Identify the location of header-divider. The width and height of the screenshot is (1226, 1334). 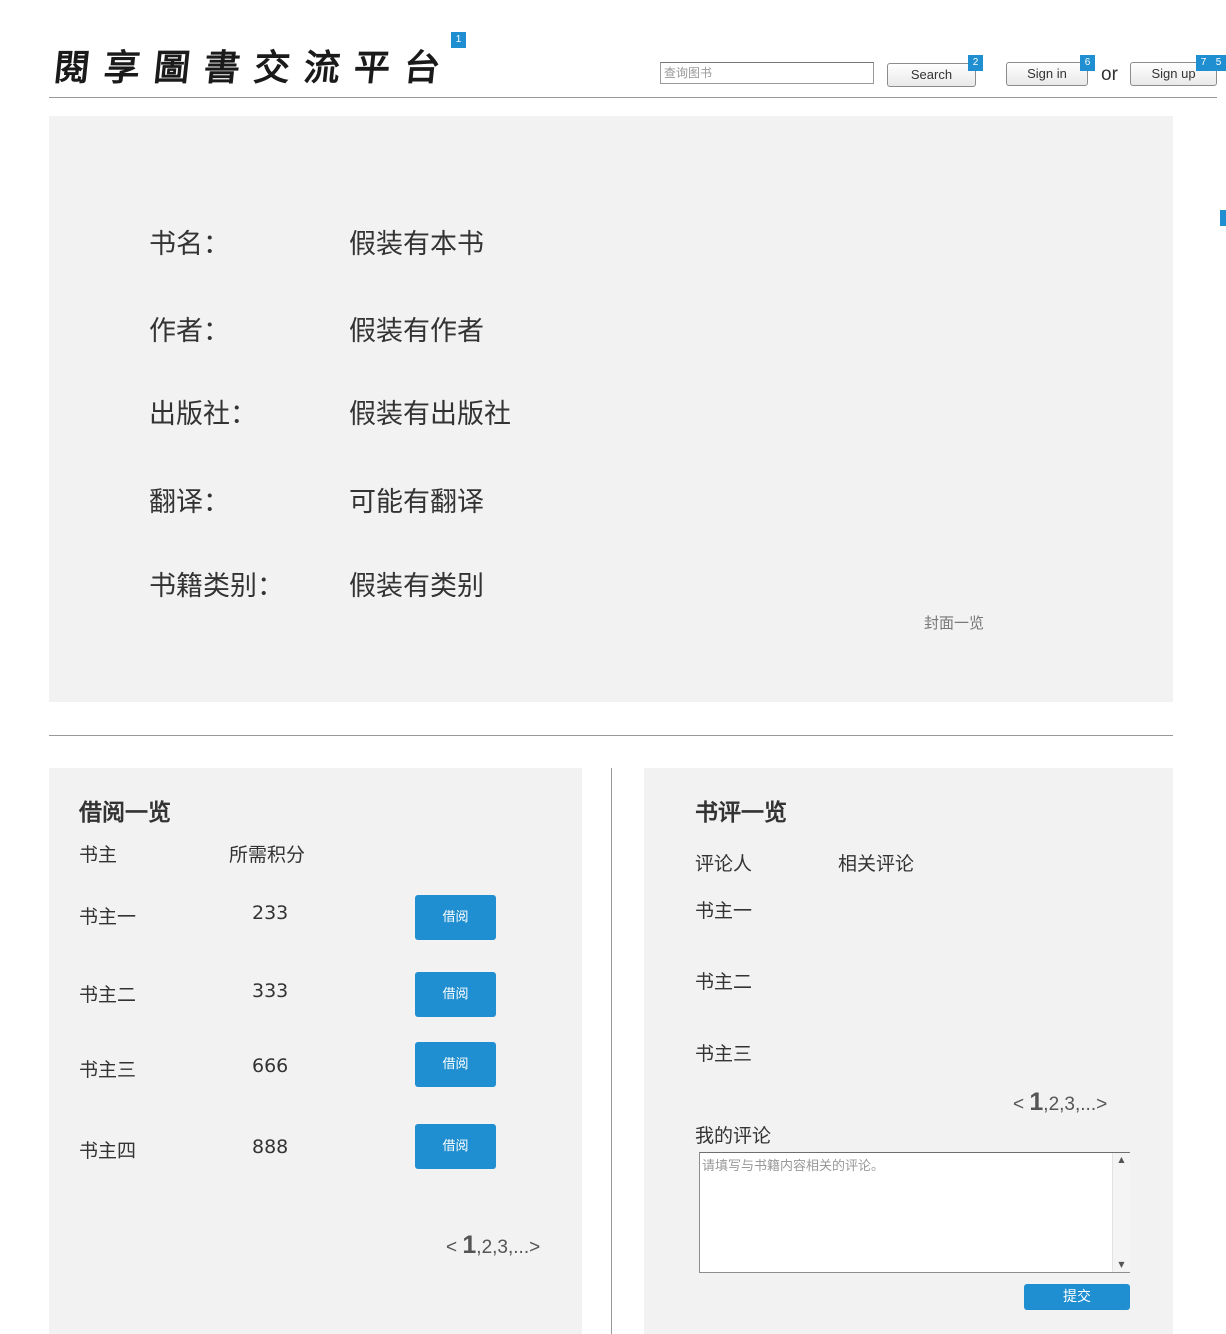
(633, 97).